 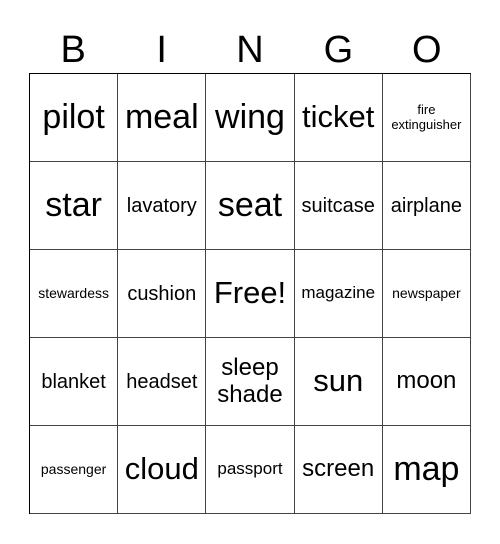 I want to click on bingo-cell: star, so click(x=74, y=206).